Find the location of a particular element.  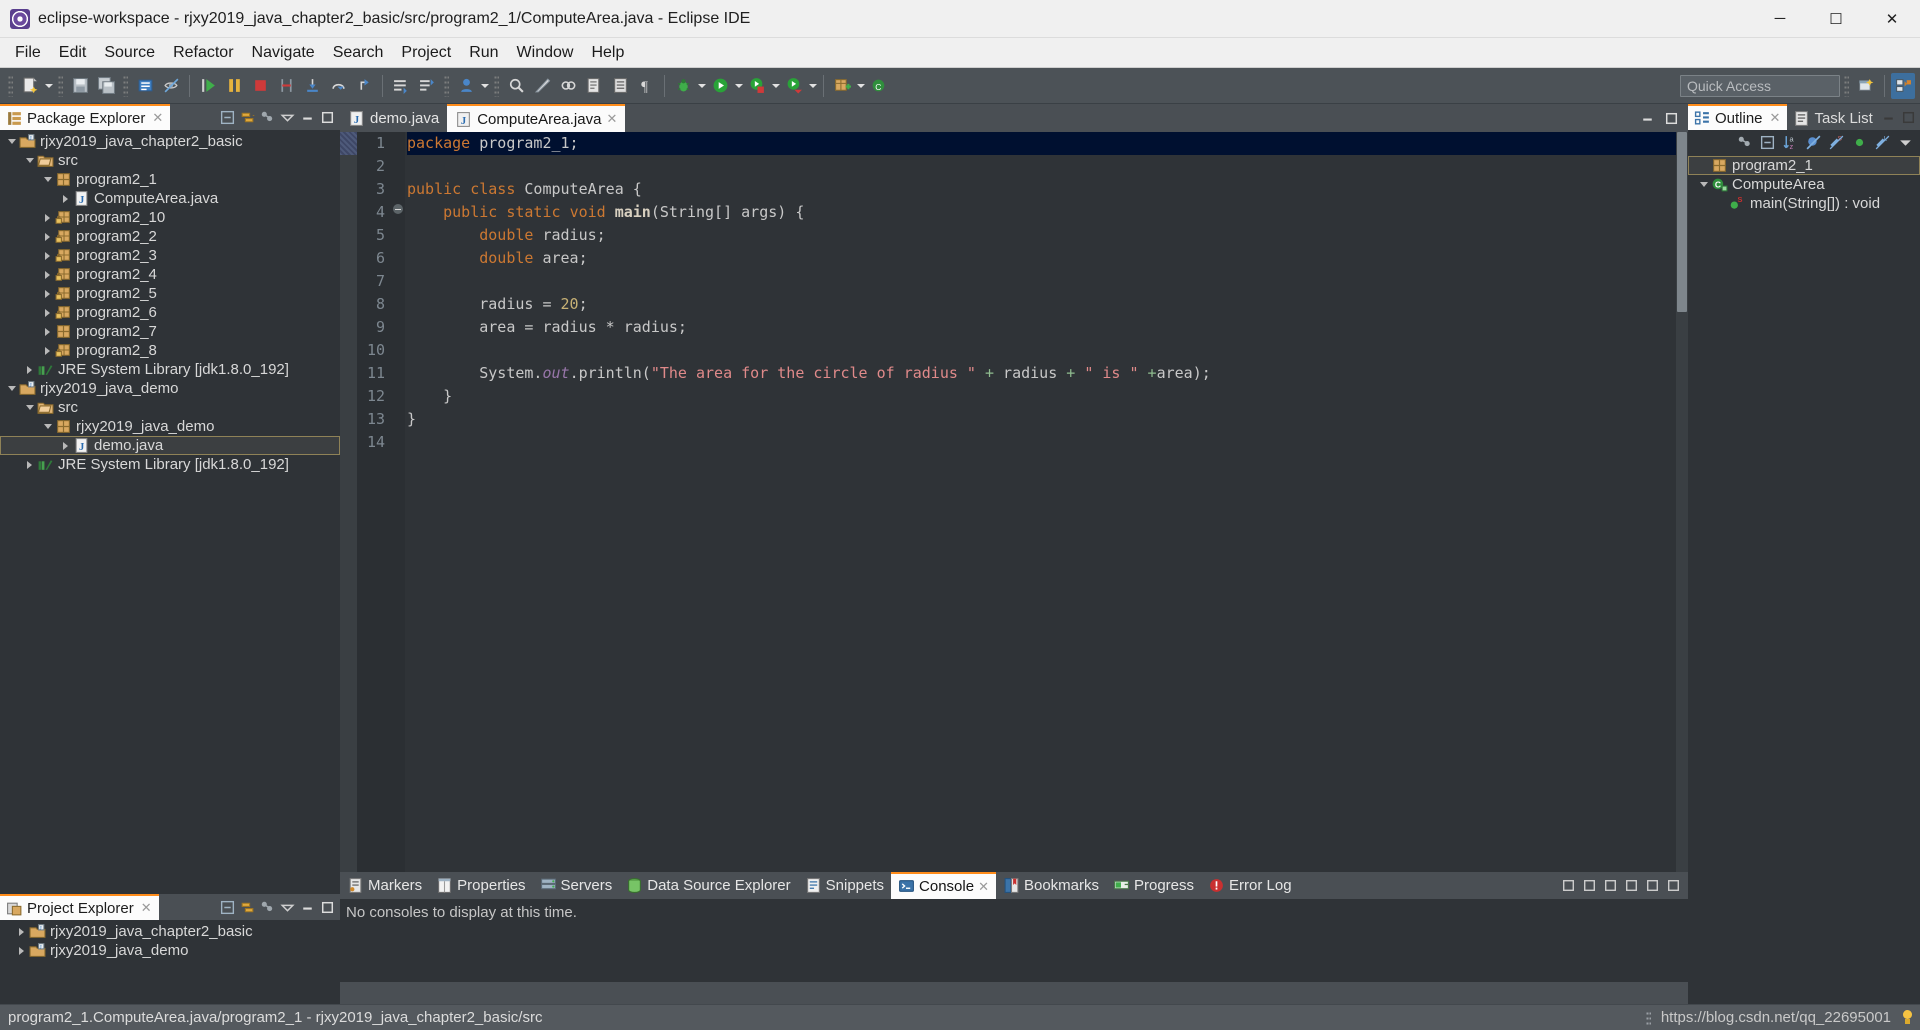

code-line: public class ComputeArea { is located at coordinates (1047, 189).